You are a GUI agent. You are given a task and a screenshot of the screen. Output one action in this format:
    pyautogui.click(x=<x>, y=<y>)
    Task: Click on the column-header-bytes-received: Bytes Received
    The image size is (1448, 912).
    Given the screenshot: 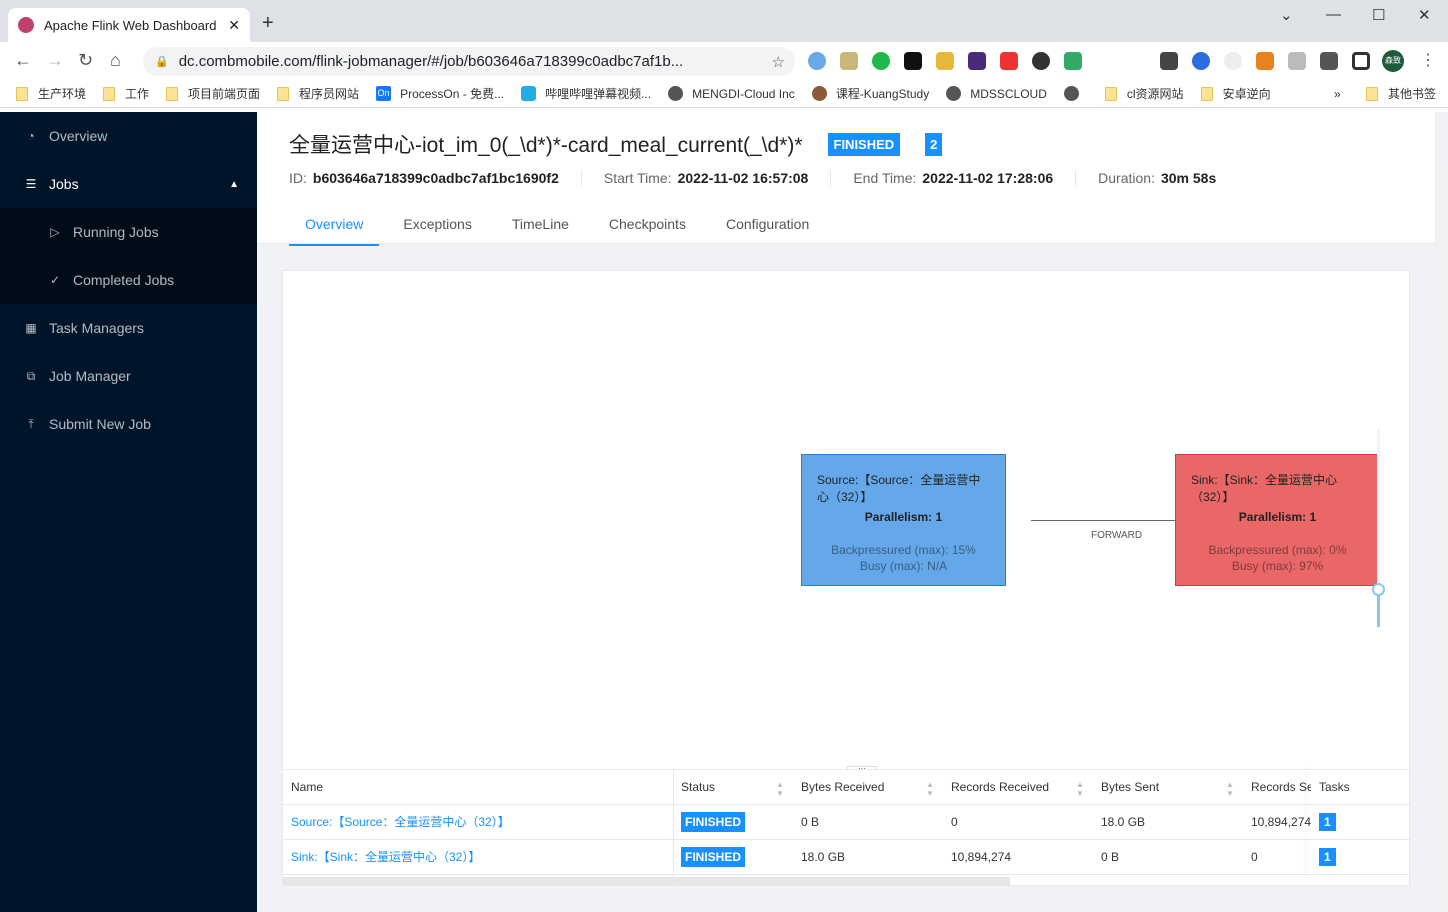 What is the action you would take?
    pyautogui.click(x=842, y=787)
    